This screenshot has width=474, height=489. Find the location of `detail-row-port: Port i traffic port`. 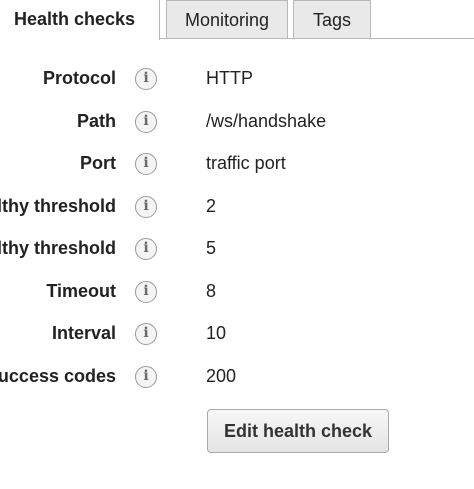

detail-row-port: Port i traffic port is located at coordinates (237, 164).